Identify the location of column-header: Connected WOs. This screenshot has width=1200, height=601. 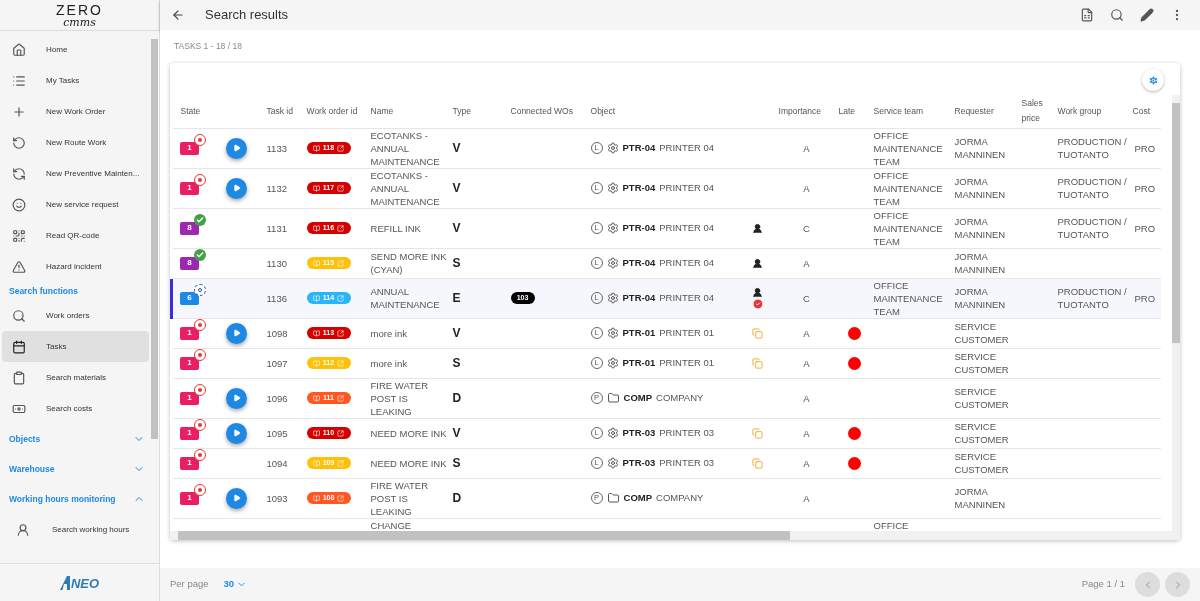
(548, 111).